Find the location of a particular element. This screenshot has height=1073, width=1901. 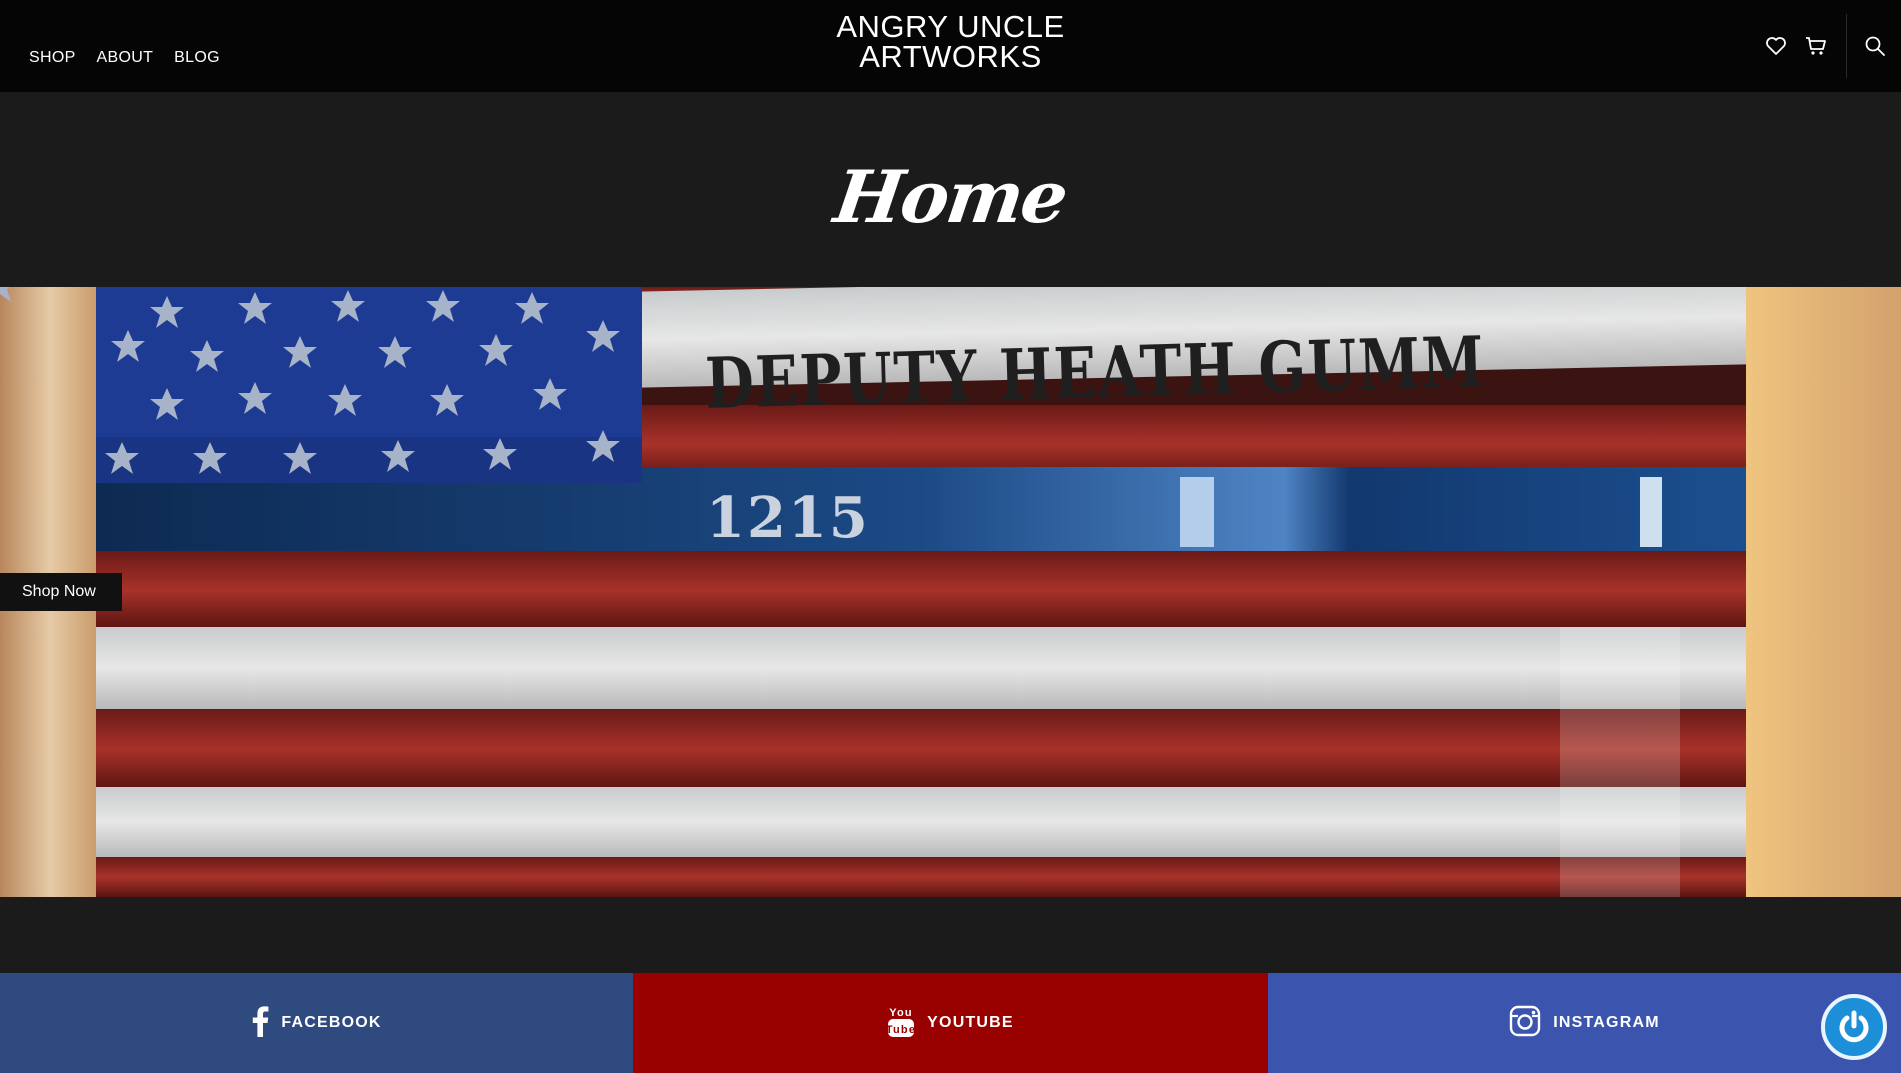

cart-icon is located at coordinates (1816, 46).